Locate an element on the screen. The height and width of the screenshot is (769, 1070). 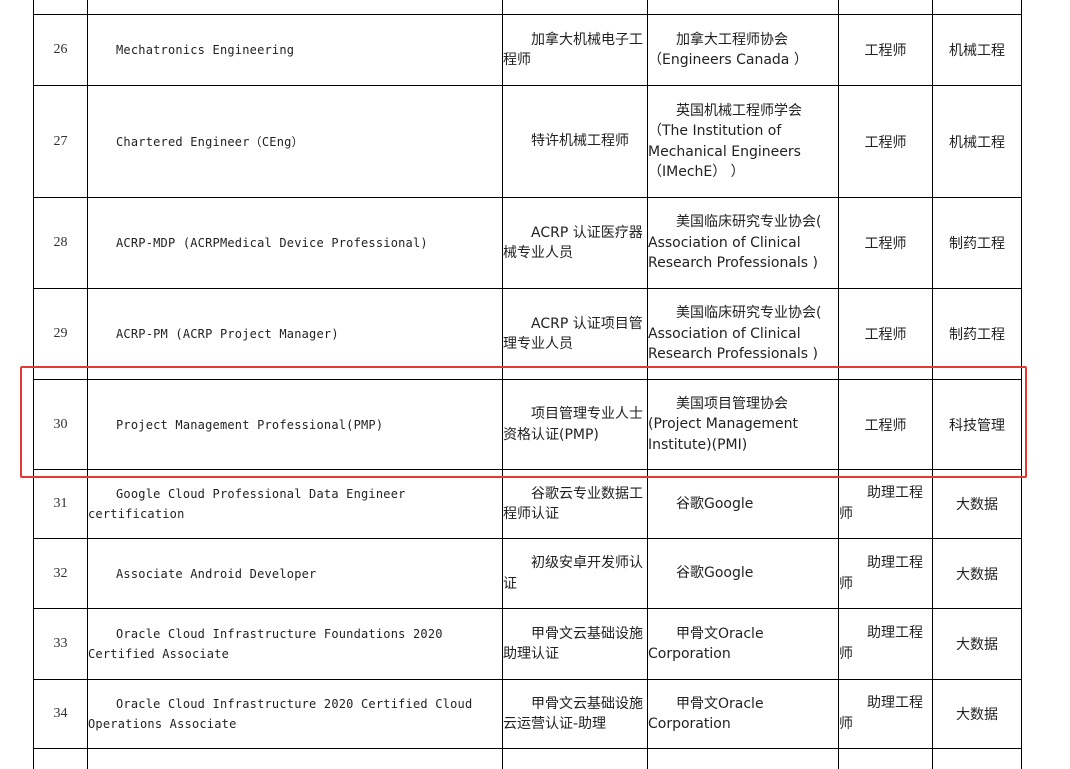
row-number: 33 is located at coordinates (60, 644).